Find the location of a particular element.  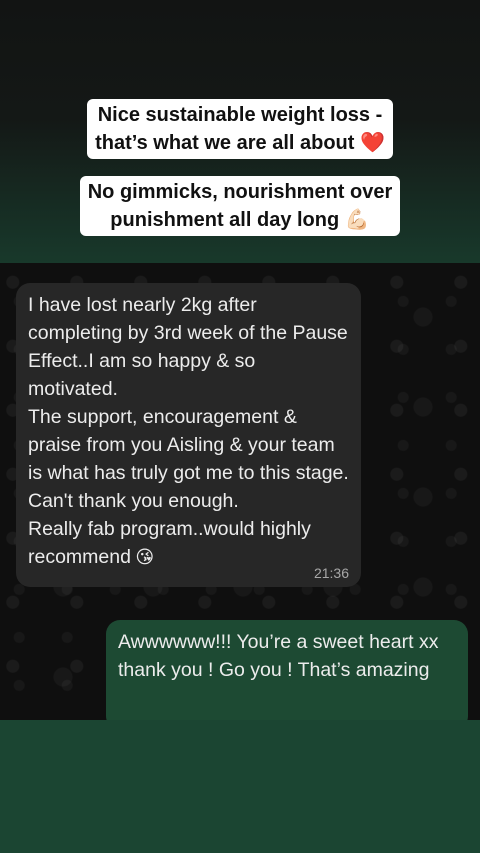

caption-line-4: punishment all day long 💪🏻 is located at coordinates (240, 220).